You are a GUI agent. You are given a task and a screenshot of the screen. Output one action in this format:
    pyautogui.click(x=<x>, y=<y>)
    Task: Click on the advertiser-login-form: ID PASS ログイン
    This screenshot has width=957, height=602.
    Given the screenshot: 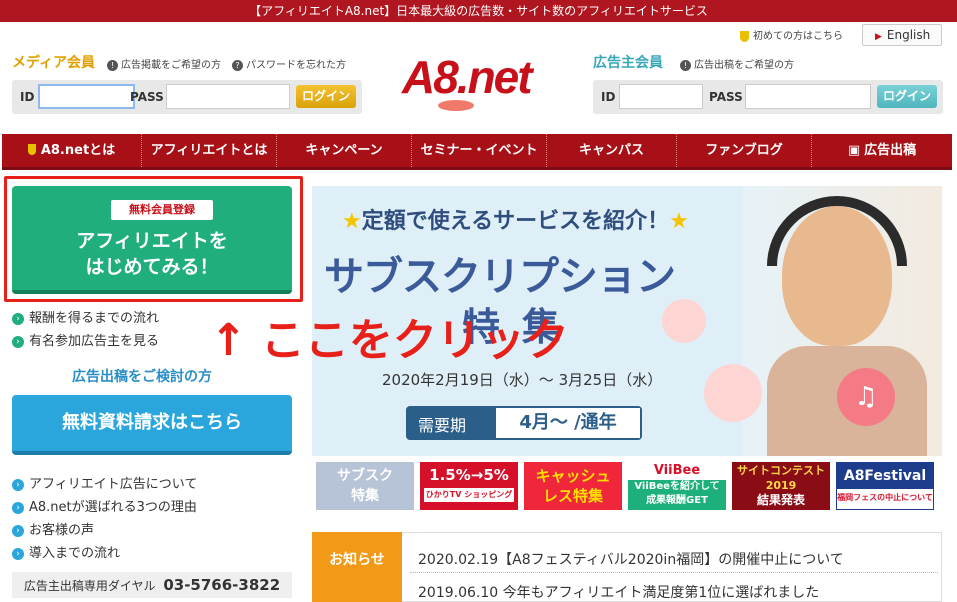 What is the action you would take?
    pyautogui.click(x=768, y=97)
    